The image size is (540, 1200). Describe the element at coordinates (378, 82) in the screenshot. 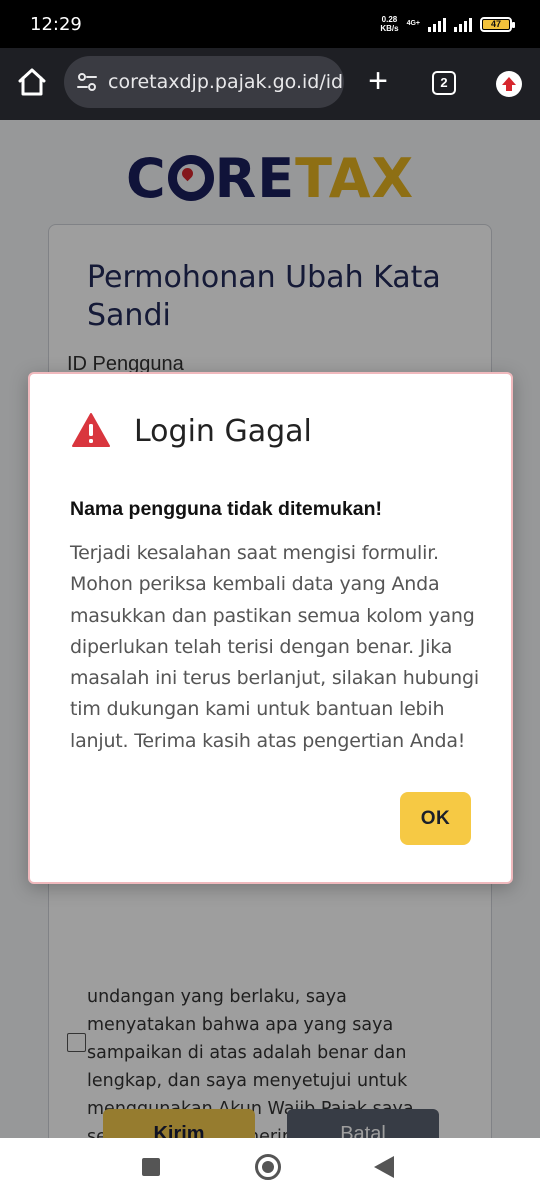

I see `new-tab-plus-icon: +` at that location.